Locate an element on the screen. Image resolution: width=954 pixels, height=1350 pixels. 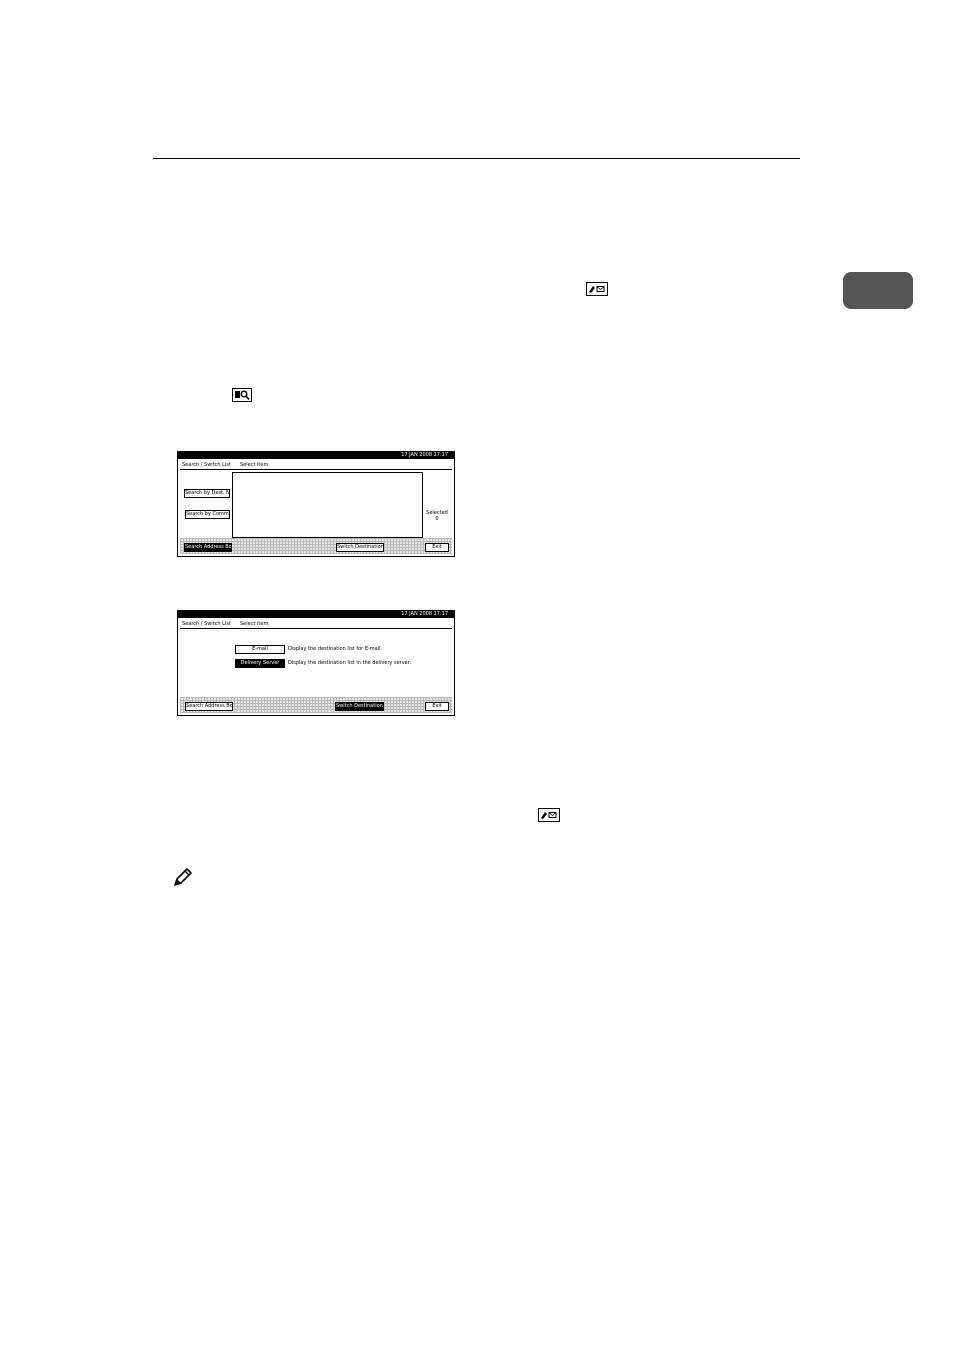
search-by-comment-button: Search by Comment is located at coordinates (207, 514).